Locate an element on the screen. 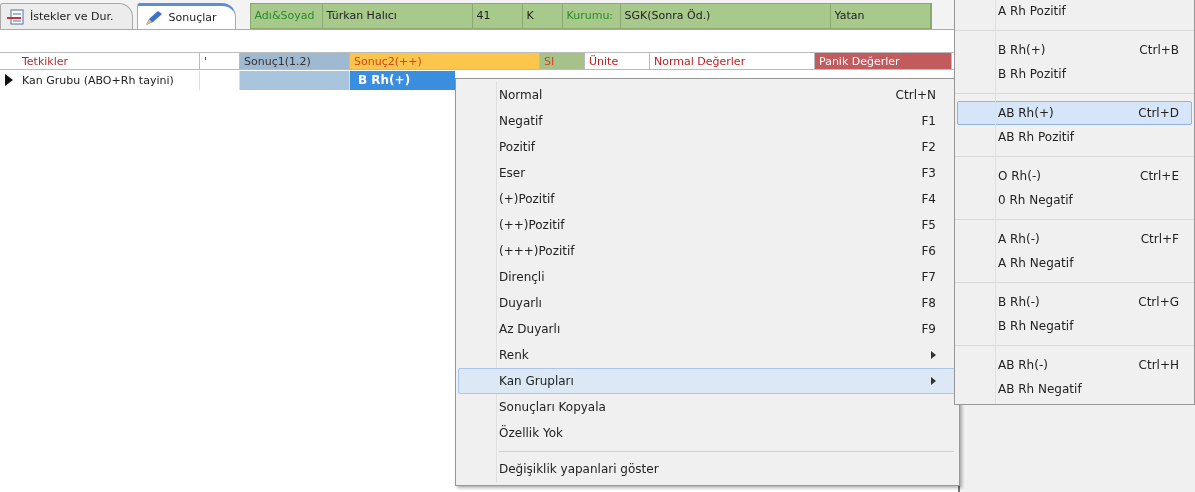  document-icon is located at coordinates (16, 16).